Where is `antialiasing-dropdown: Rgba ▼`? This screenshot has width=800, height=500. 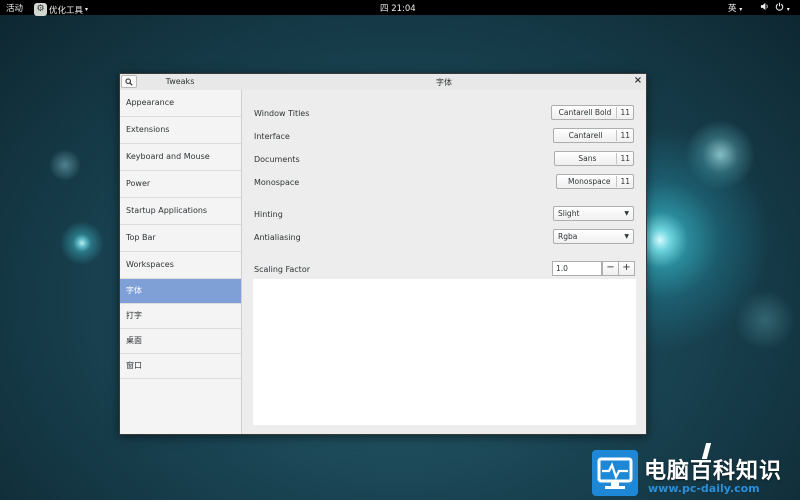 antialiasing-dropdown: Rgba ▼ is located at coordinates (593, 236).